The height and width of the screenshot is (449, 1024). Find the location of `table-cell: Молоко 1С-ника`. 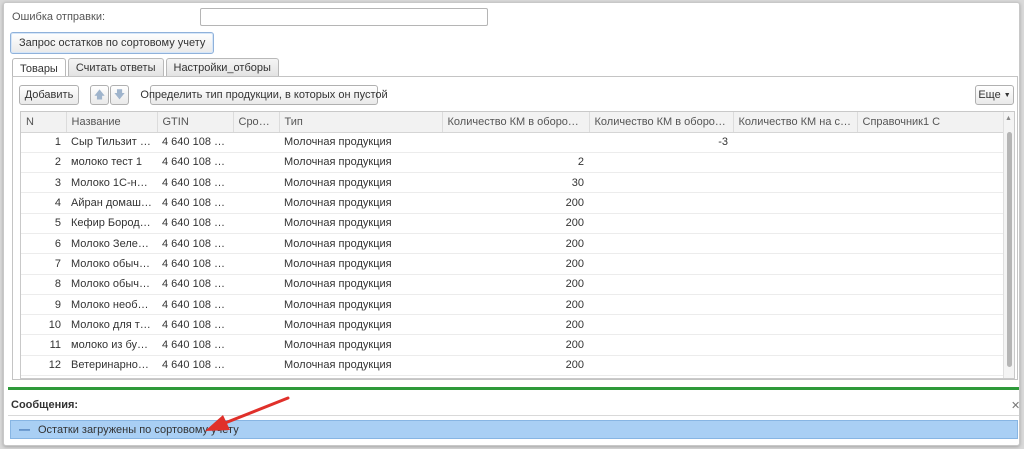

table-cell: Молоко 1С-ника is located at coordinates (111, 183).